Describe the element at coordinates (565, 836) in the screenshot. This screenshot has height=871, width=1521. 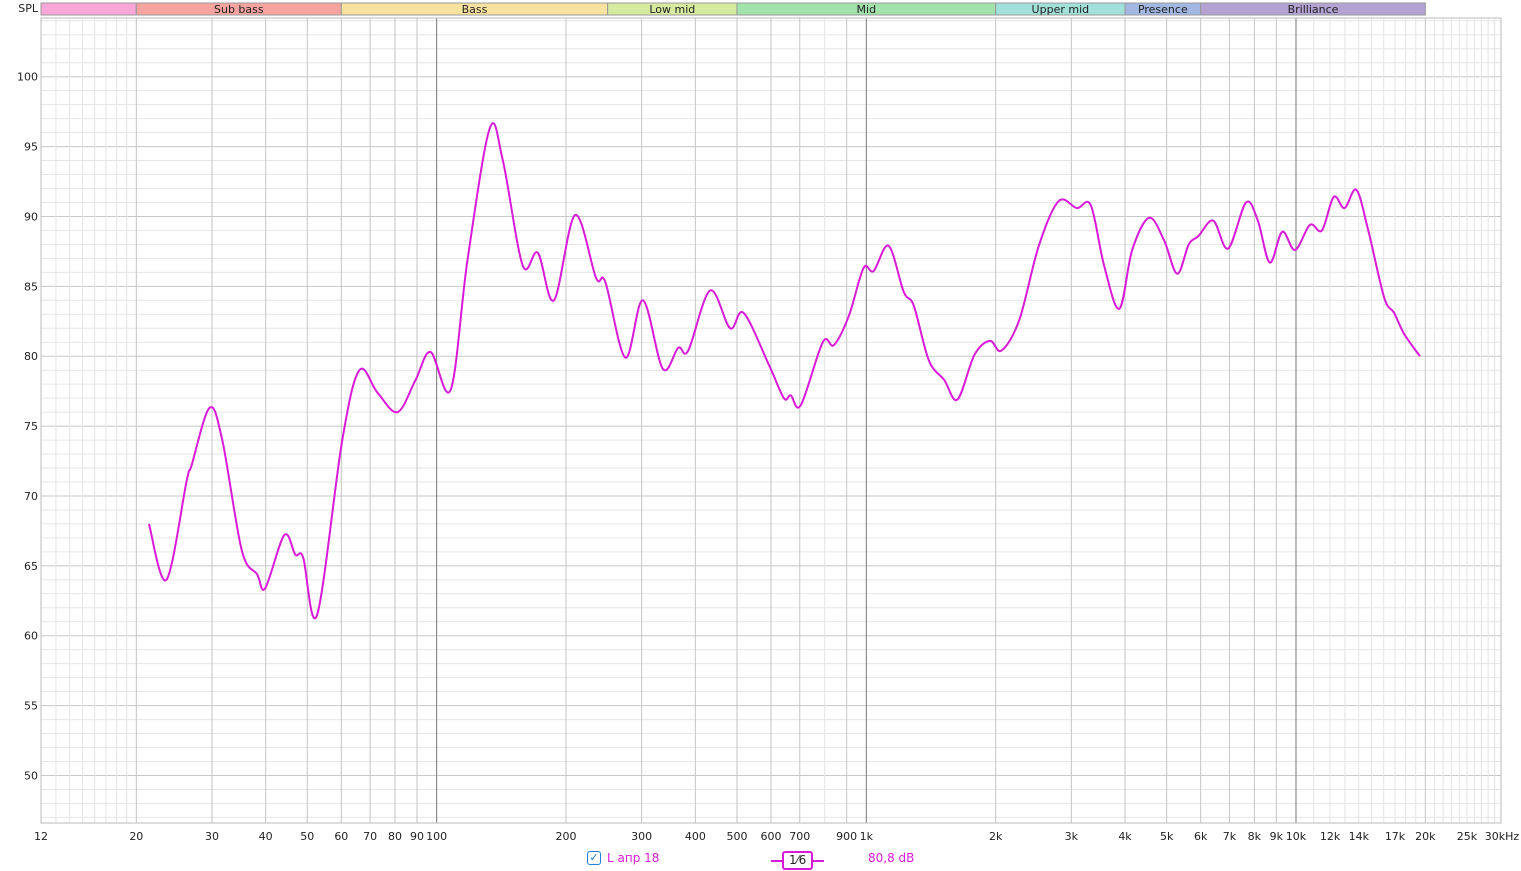
I see `x-tick-label: 200` at that location.